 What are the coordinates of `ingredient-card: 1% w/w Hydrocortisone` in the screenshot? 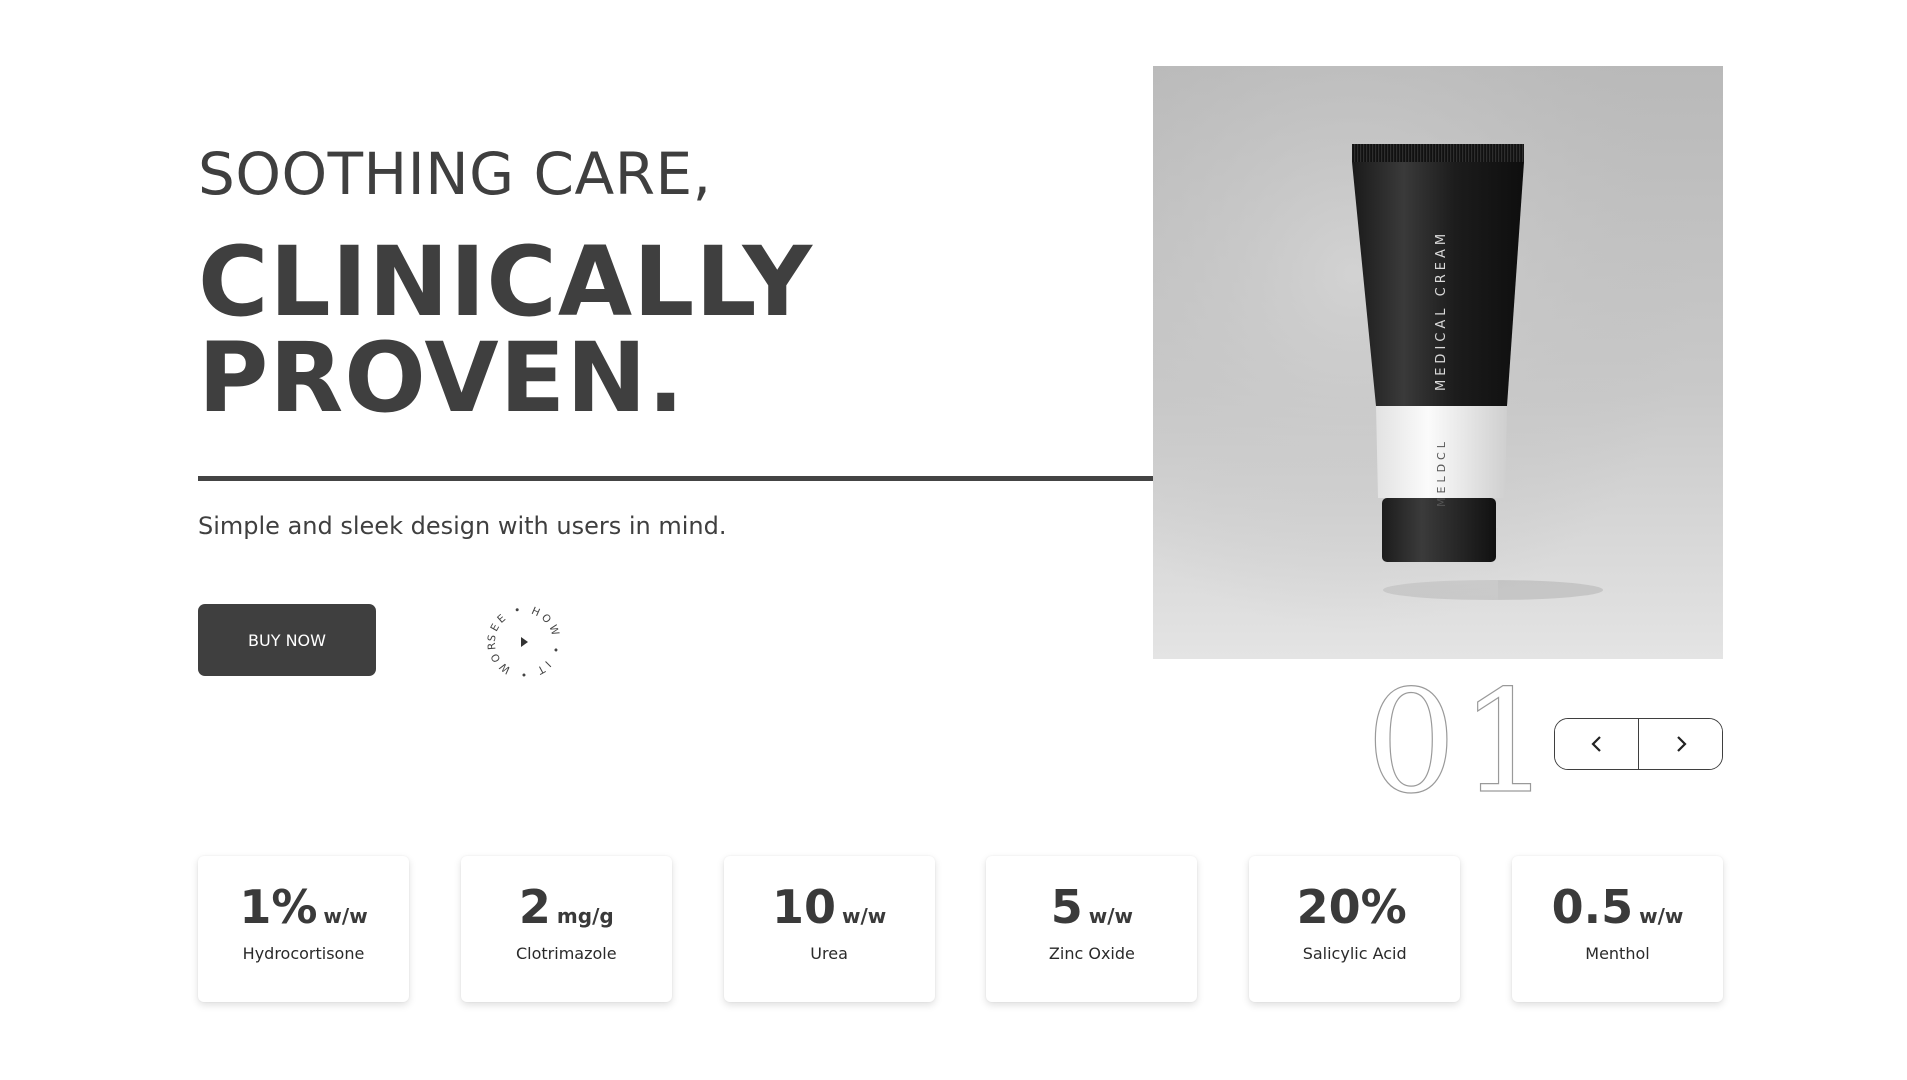 It's located at (303, 929).